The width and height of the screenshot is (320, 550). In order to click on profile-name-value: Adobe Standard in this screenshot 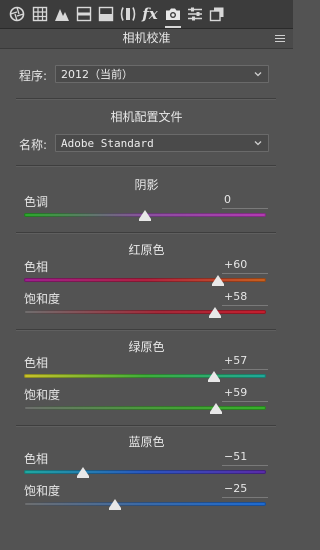, I will do `click(107, 143)`.